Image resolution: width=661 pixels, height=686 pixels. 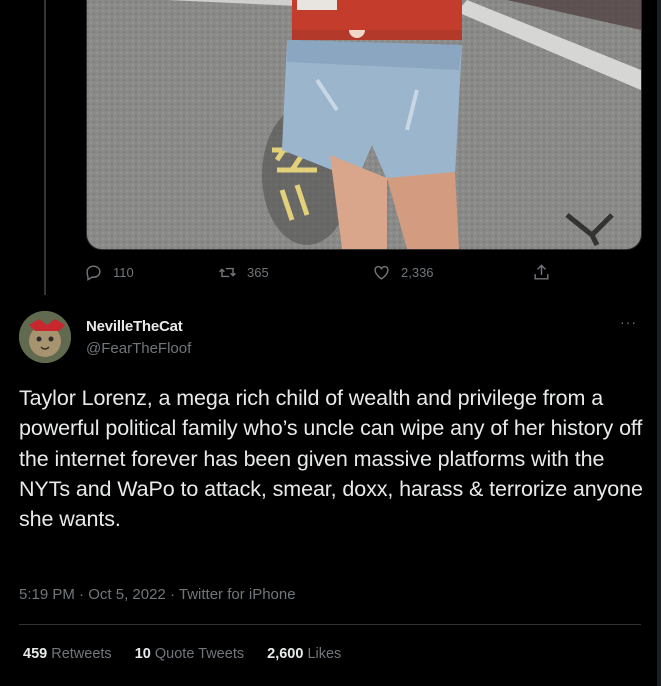 I want to click on scrollbar, so click(x=659, y=343).